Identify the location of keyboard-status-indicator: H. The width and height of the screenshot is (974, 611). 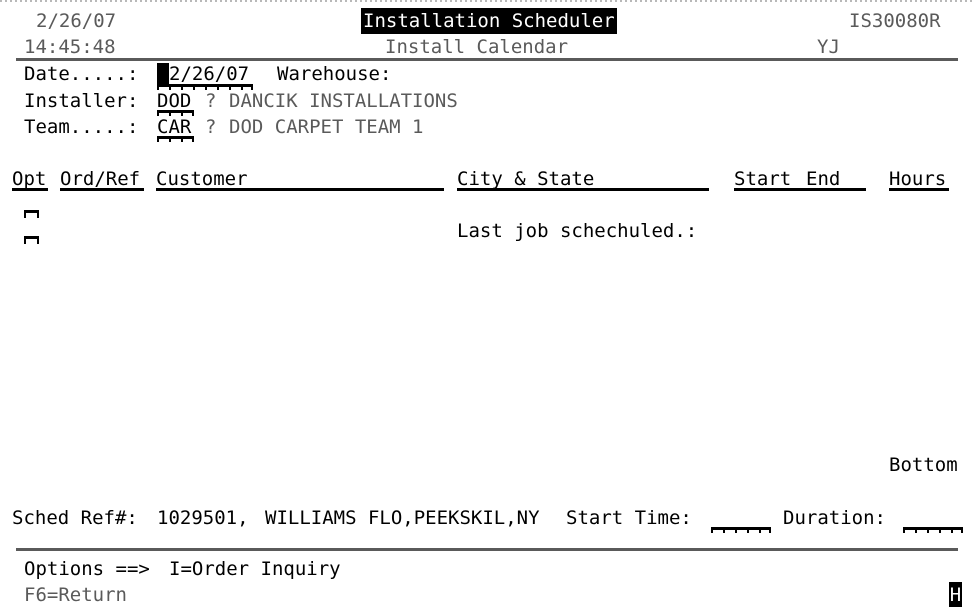
(955, 594).